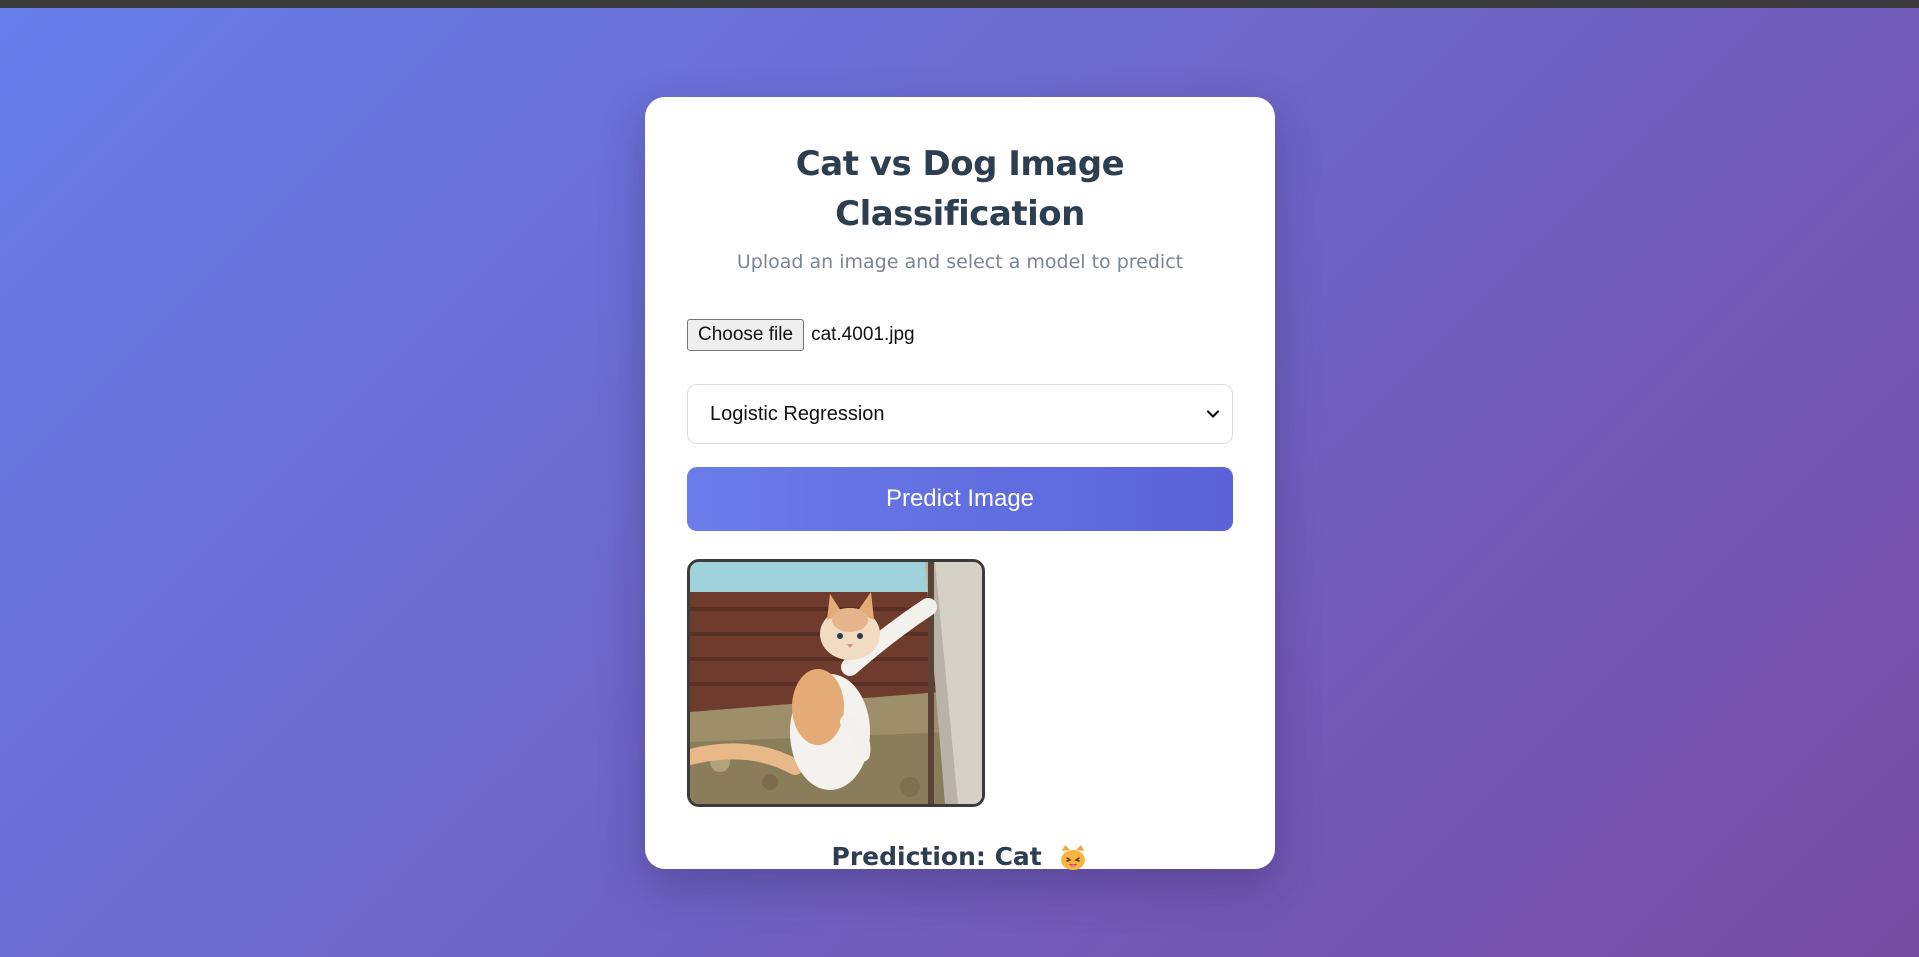 This screenshot has width=1919, height=957. What do you see at coordinates (863, 334) in the screenshot?
I see `selected-file-name: cat.4001.jpg` at bounding box center [863, 334].